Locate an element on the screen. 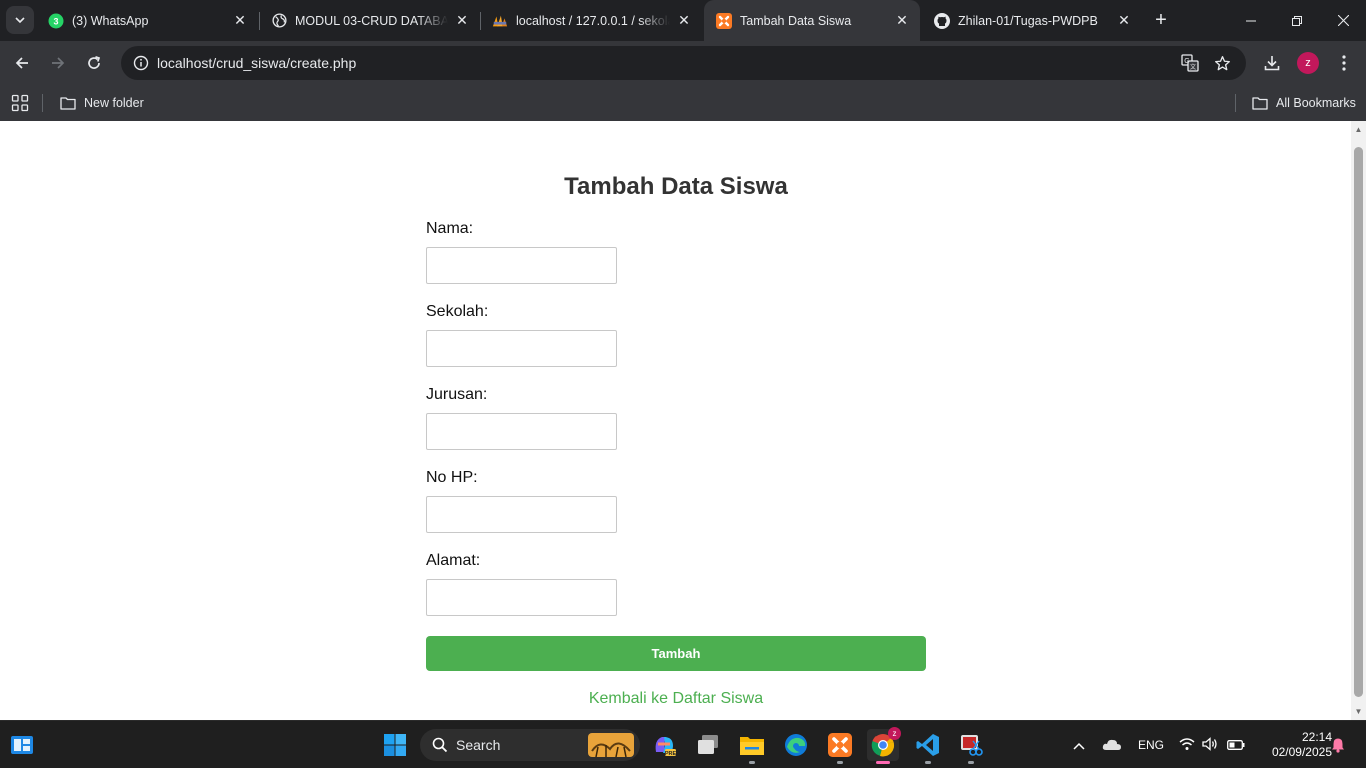 Image resolution: width=1366 pixels, height=768 pixels. tab-modul: MODUL 03-CRUD DATABASE ✕ is located at coordinates (369, 20).